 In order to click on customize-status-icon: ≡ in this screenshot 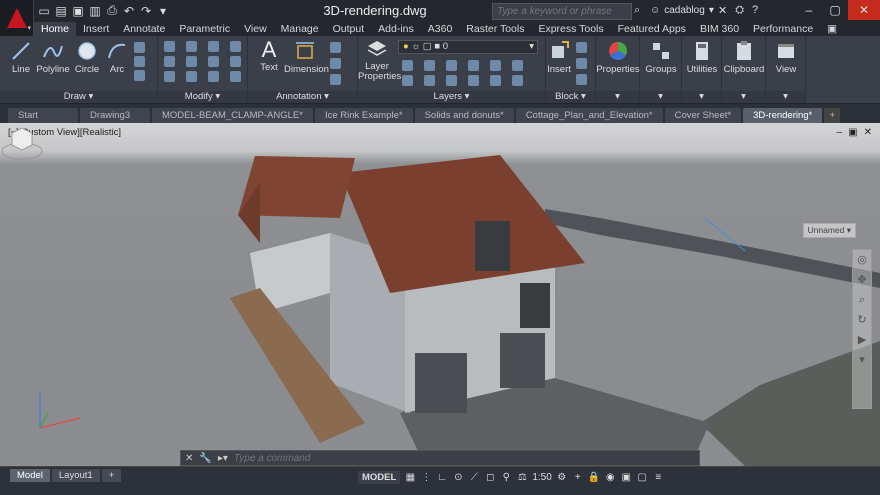, I will do `click(658, 477)`.